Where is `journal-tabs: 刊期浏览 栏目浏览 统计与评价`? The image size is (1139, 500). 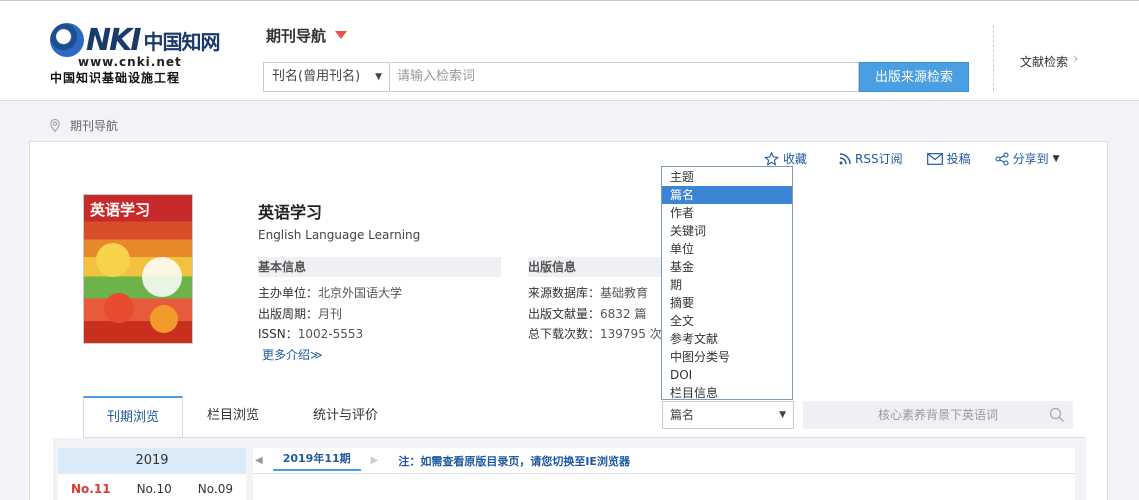 journal-tabs: 刊期浏览 栏目浏览 统计与评价 is located at coordinates (245, 417).